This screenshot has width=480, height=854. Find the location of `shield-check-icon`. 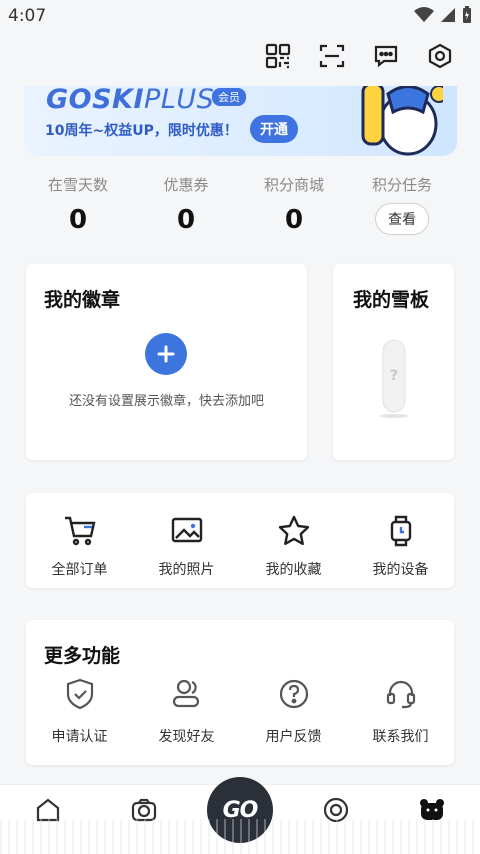

shield-check-icon is located at coordinates (79, 694).